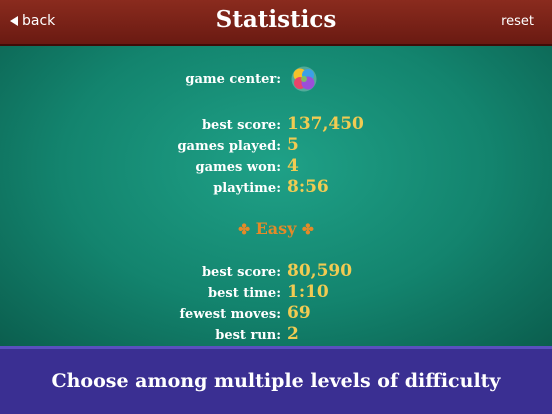 Image resolution: width=552 pixels, height=414 pixels. I want to click on playtime-label: playtime:, so click(247, 188).